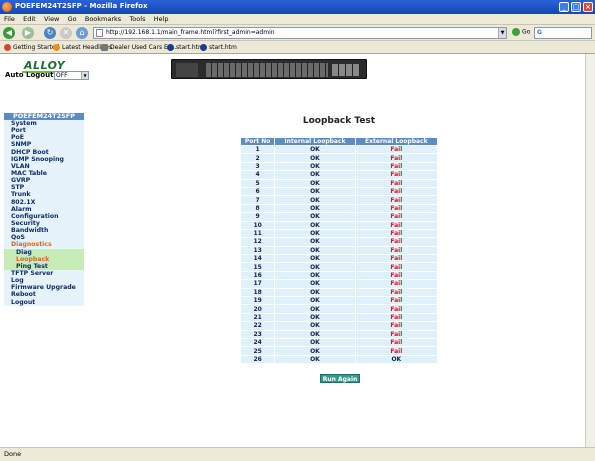 This screenshot has width=595, height=461. What do you see at coordinates (31, 47) in the screenshot?
I see `bookmark-getting-started: Getting Started` at bounding box center [31, 47].